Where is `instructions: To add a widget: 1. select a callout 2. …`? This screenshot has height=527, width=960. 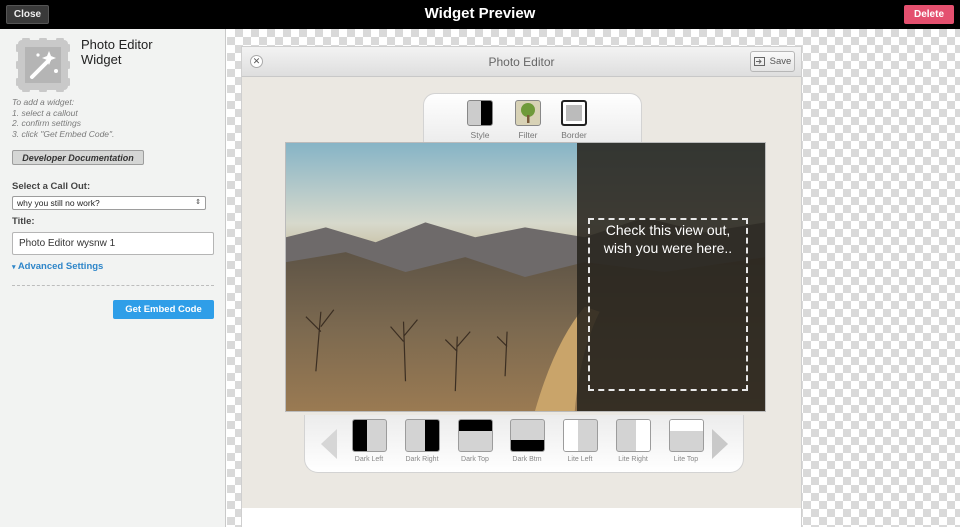 instructions: To add a widget: 1. select a callout 2. … is located at coordinates (63, 118).